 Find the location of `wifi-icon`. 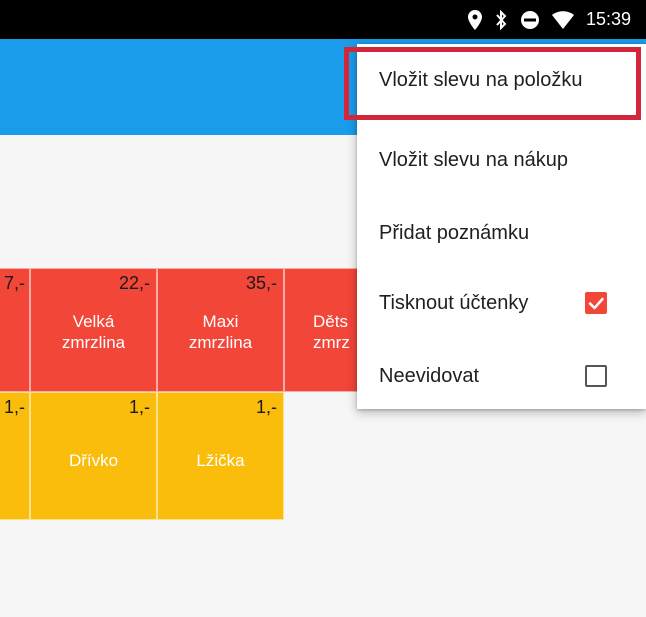

wifi-icon is located at coordinates (563, 19).